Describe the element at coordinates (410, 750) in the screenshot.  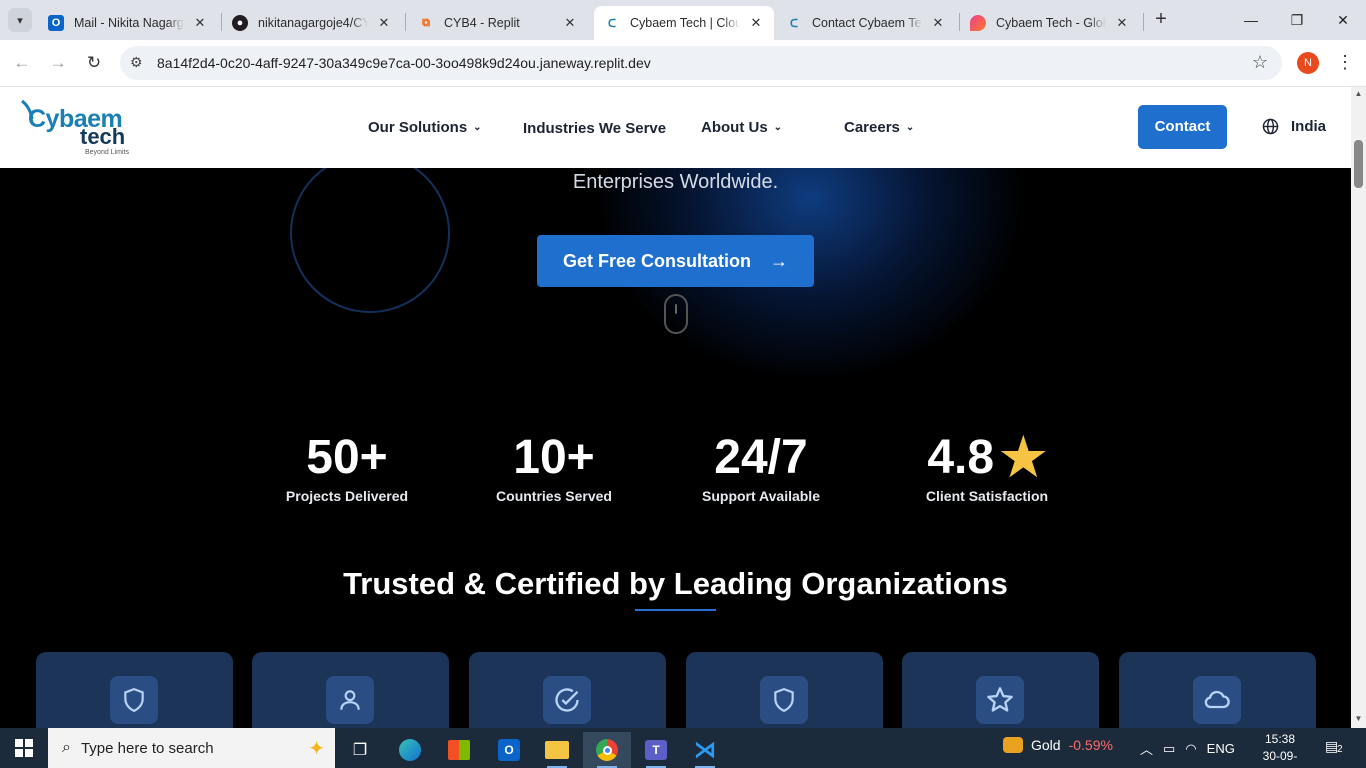
I see `taskbar-edge` at that location.